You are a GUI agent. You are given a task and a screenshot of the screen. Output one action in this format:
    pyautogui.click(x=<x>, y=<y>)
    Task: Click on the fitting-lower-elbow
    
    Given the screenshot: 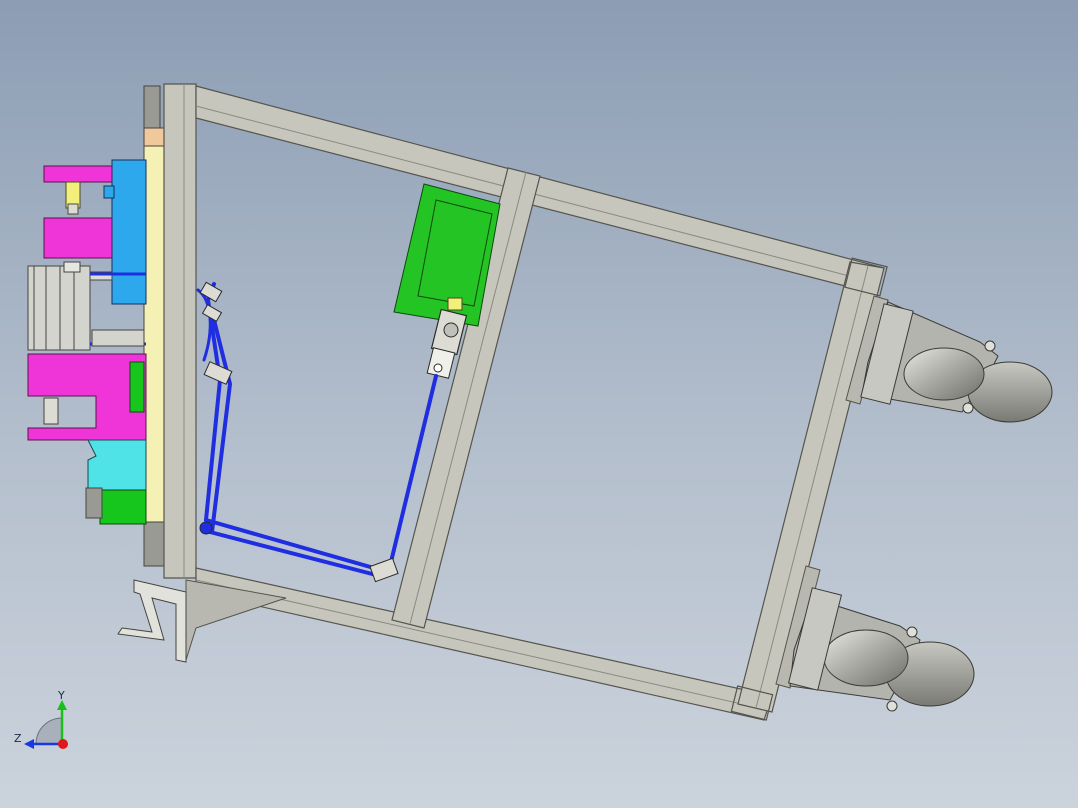 What is the action you would take?
    pyautogui.click(x=384, y=570)
    